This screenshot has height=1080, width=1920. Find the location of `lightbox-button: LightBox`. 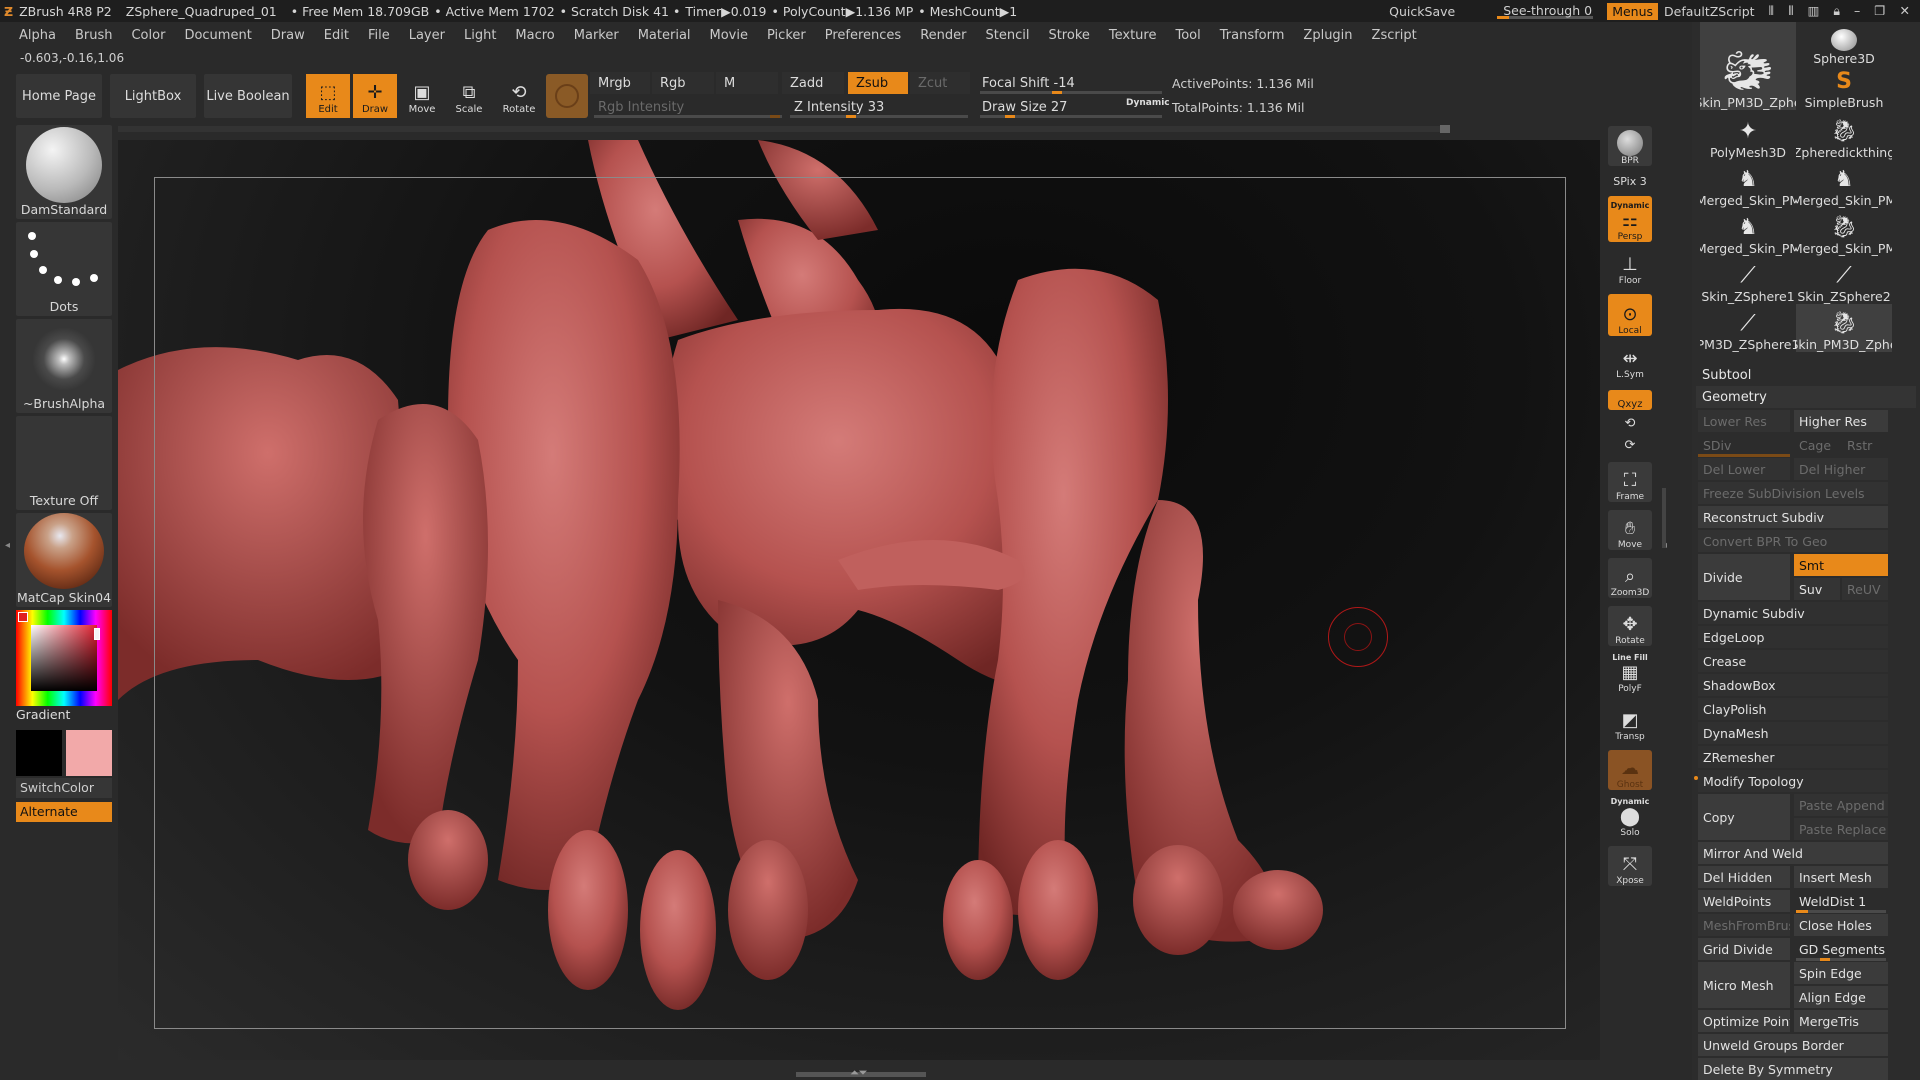

lightbox-button: LightBox is located at coordinates (153, 96).